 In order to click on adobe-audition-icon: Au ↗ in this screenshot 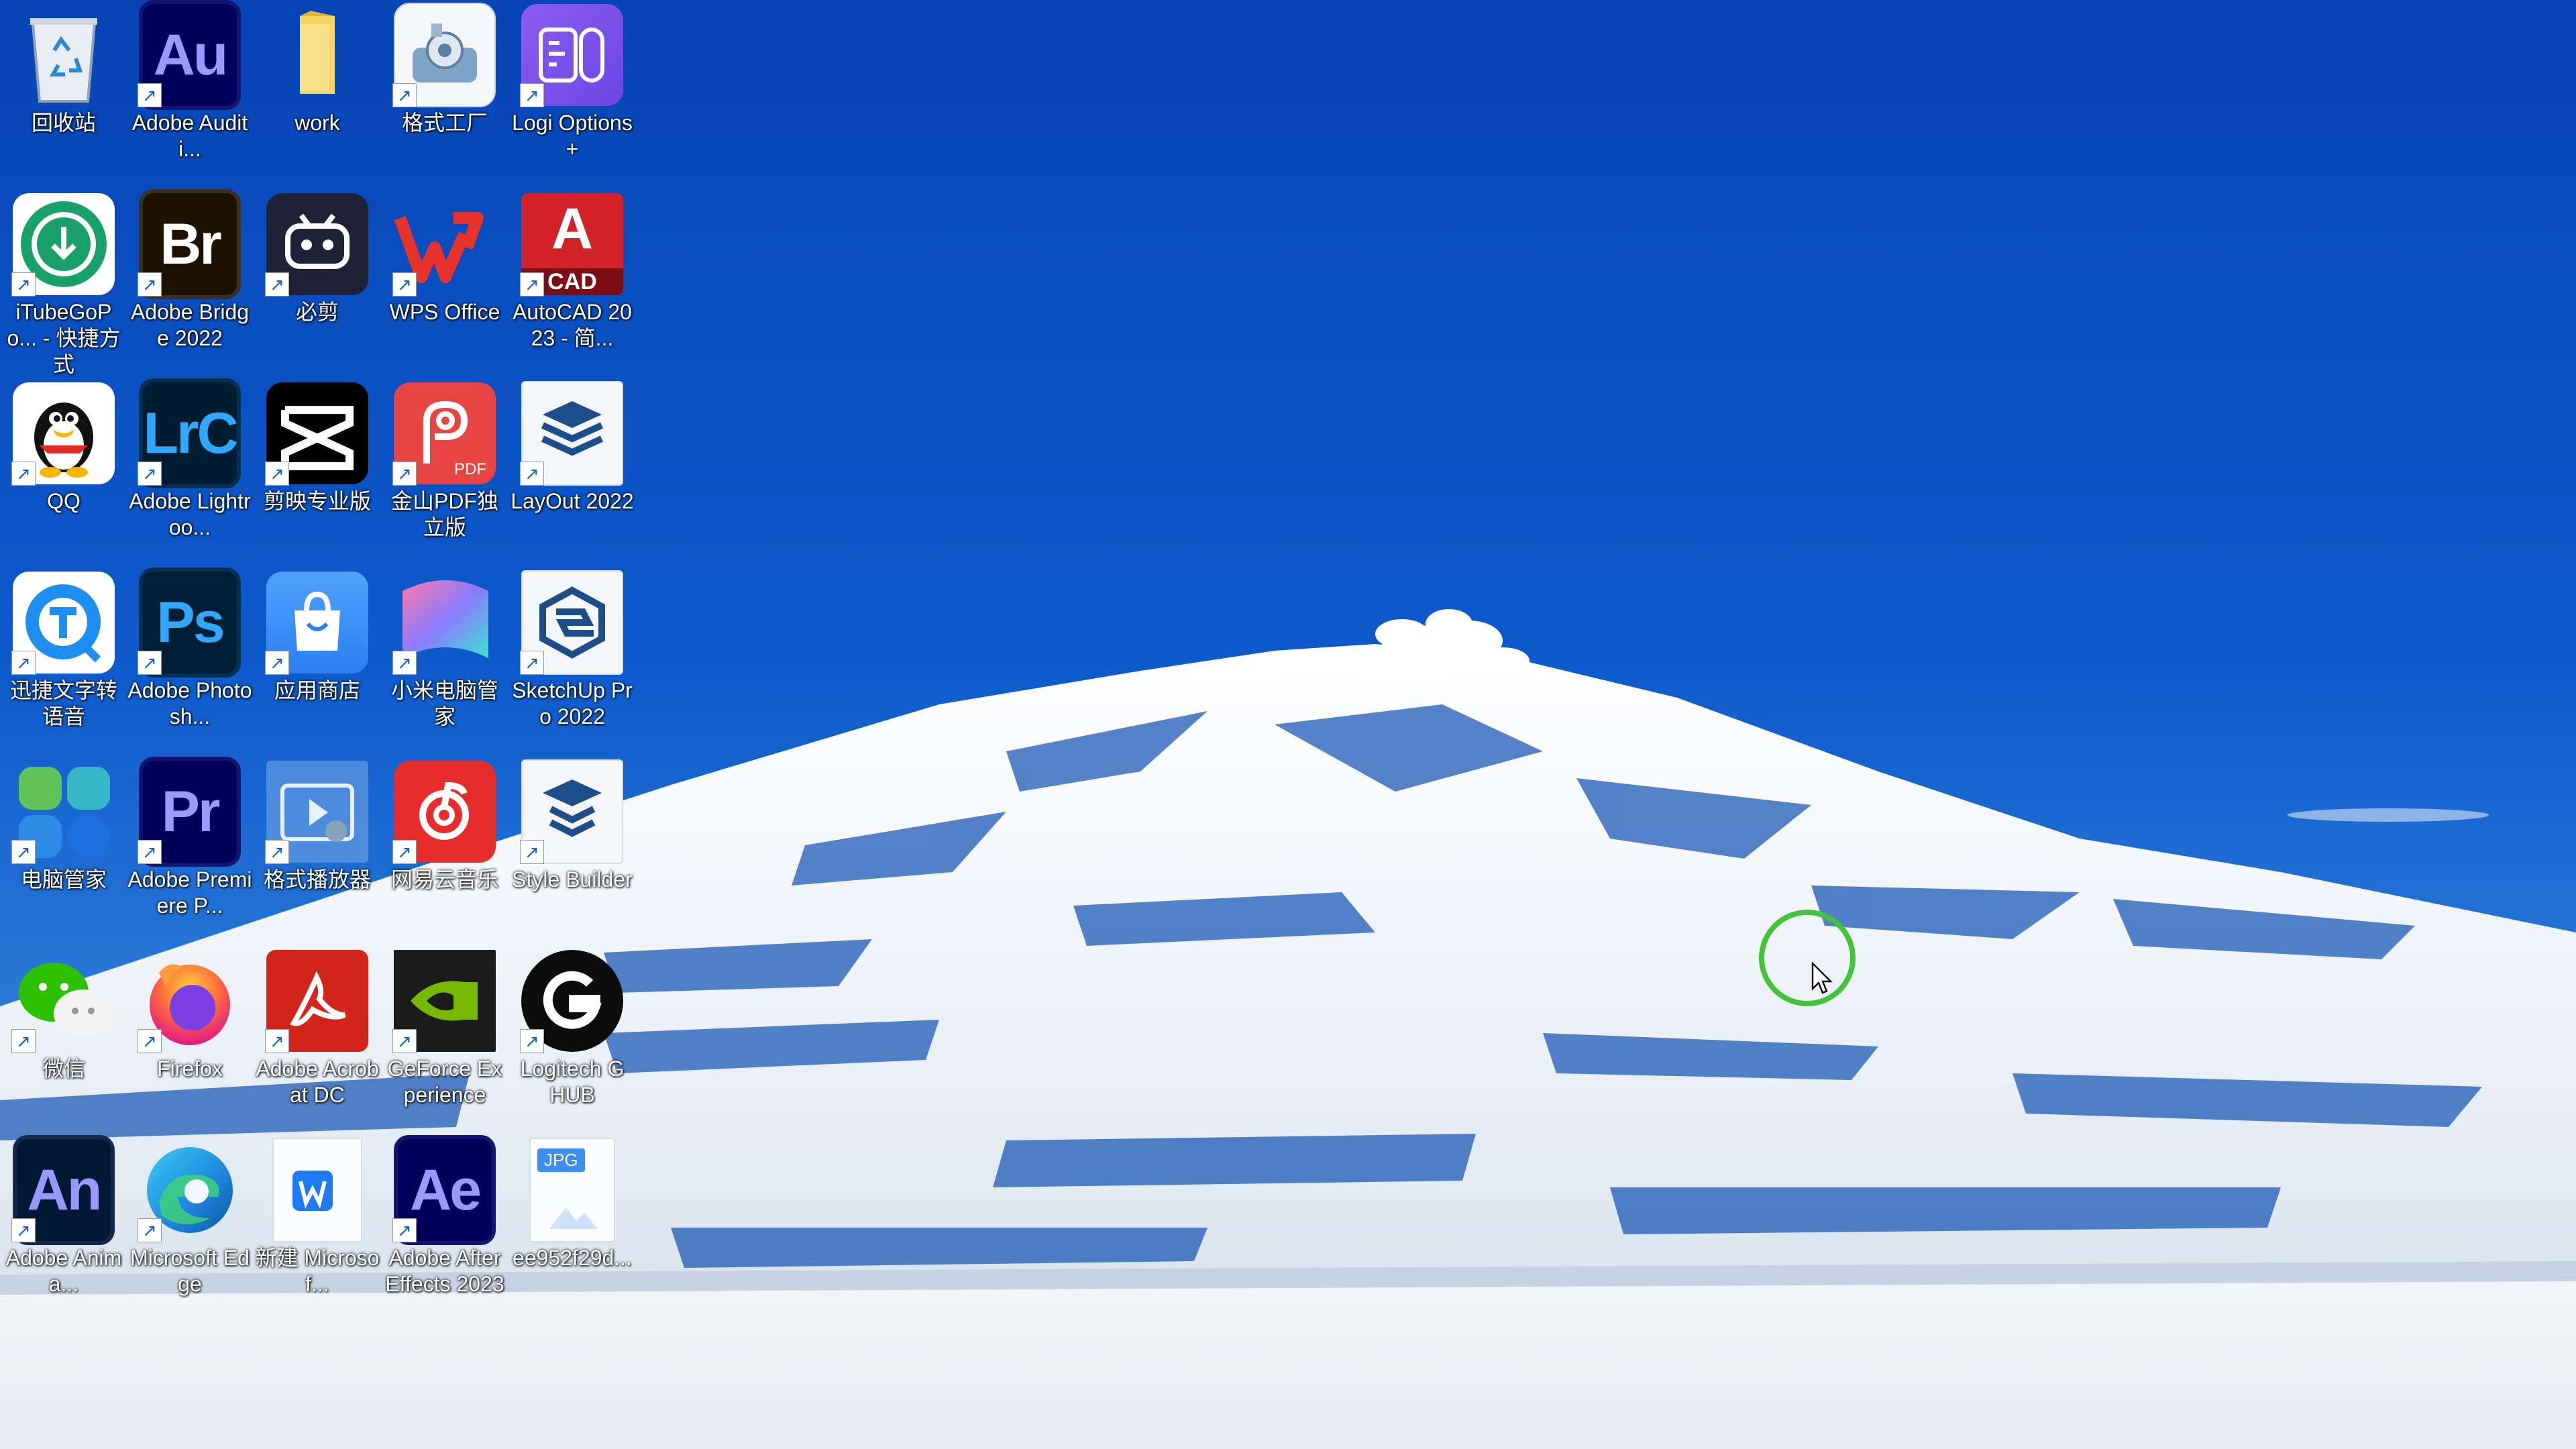, I will do `click(189, 55)`.